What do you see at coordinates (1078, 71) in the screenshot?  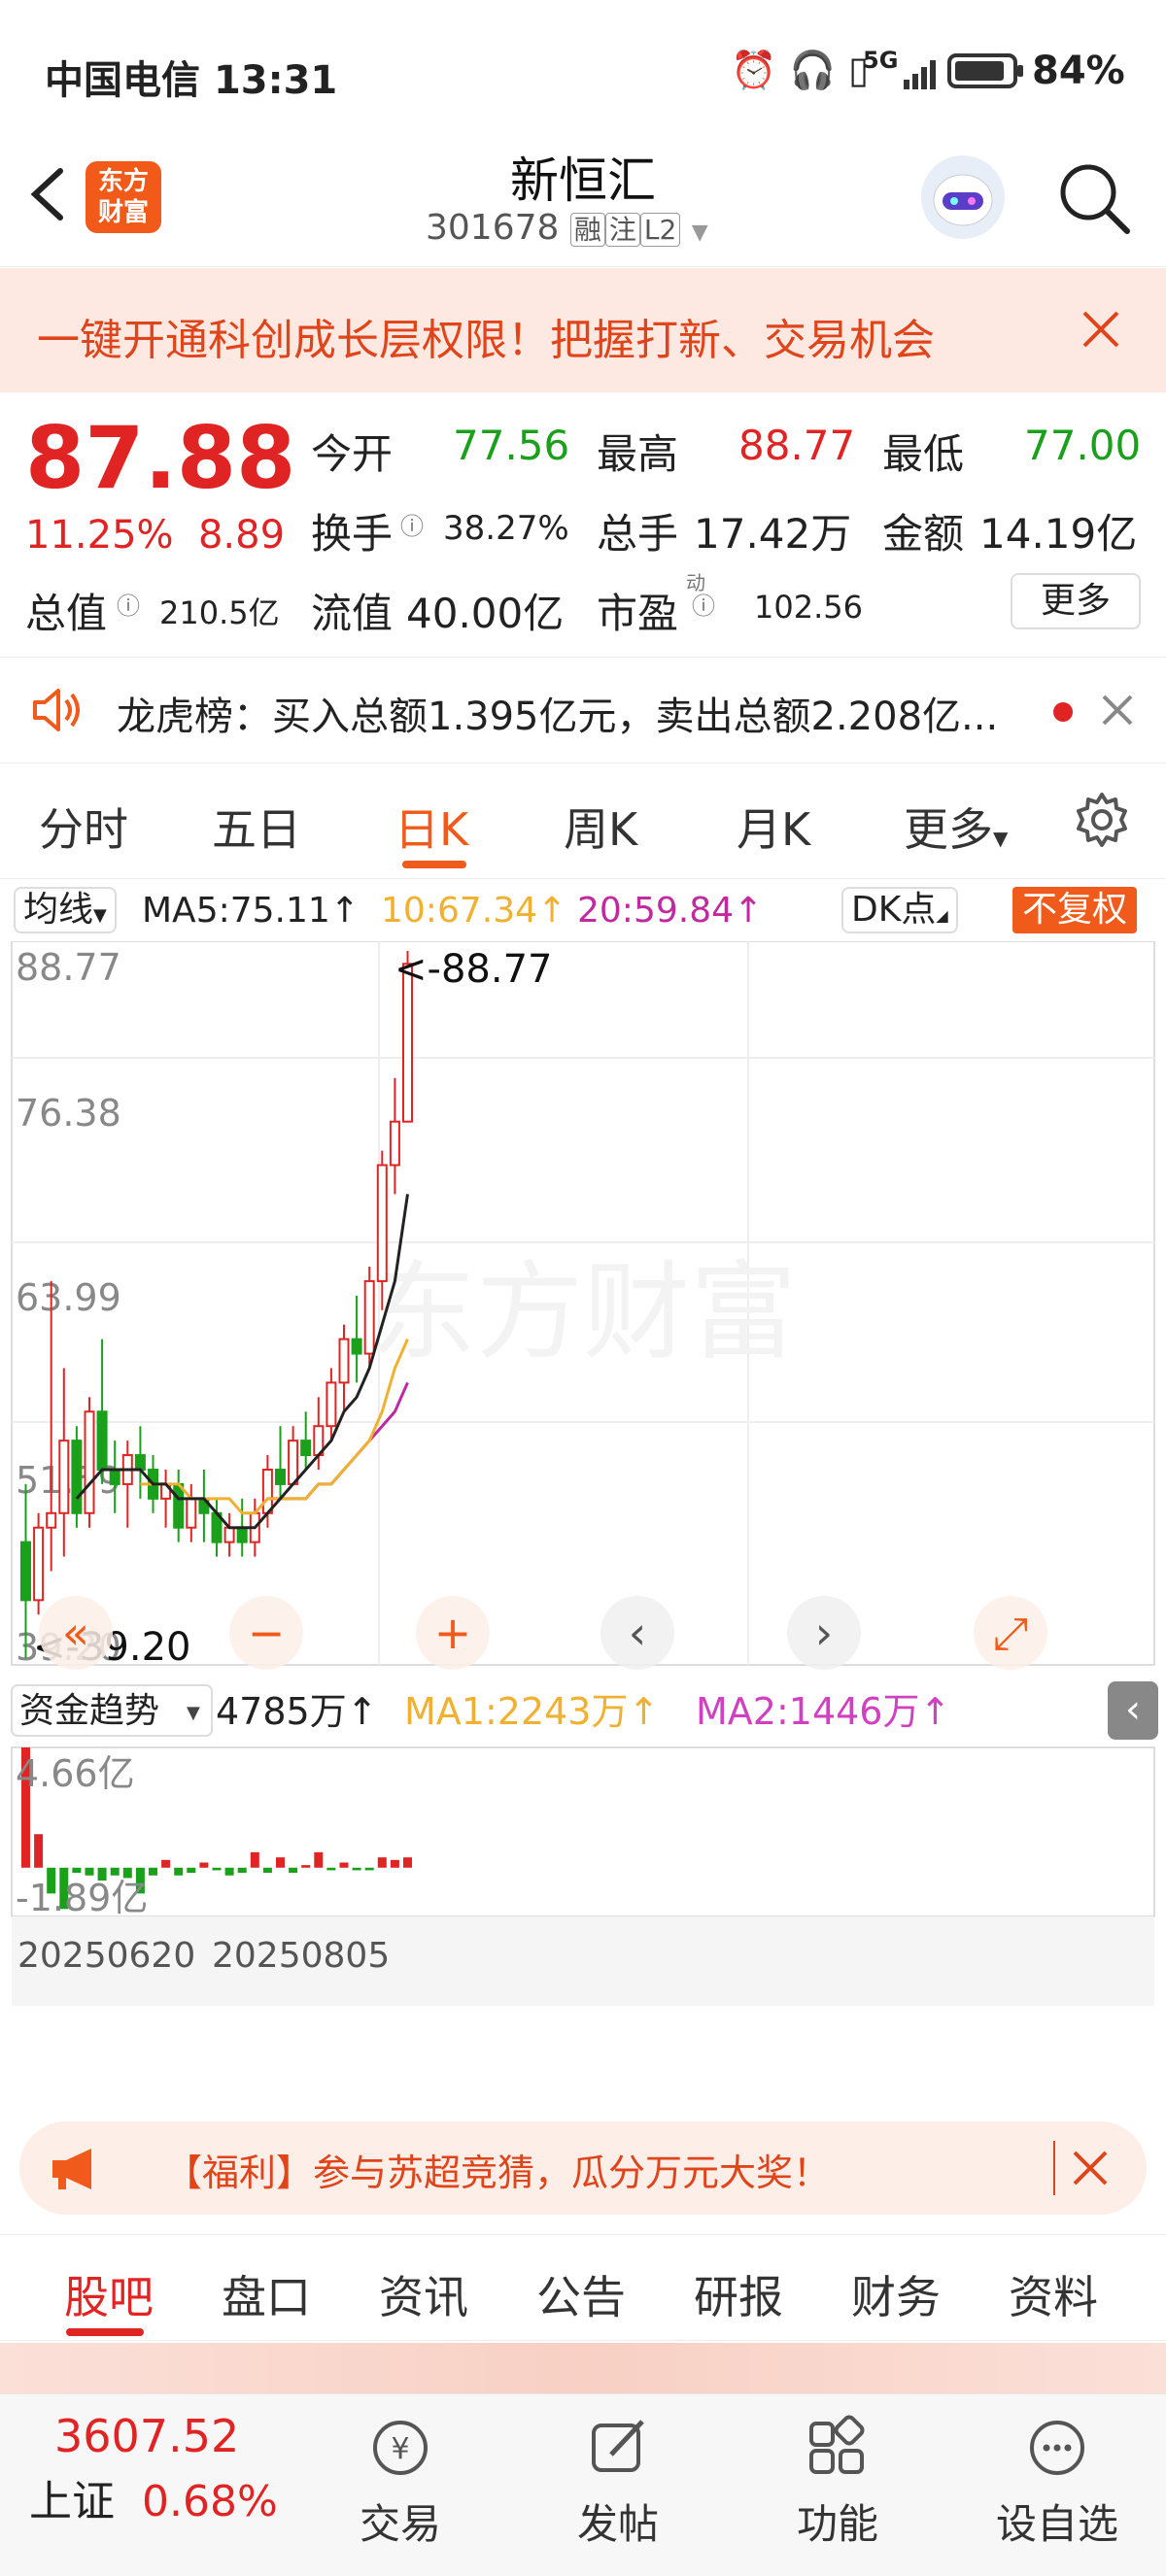 I see `battery-percent: 84%` at bounding box center [1078, 71].